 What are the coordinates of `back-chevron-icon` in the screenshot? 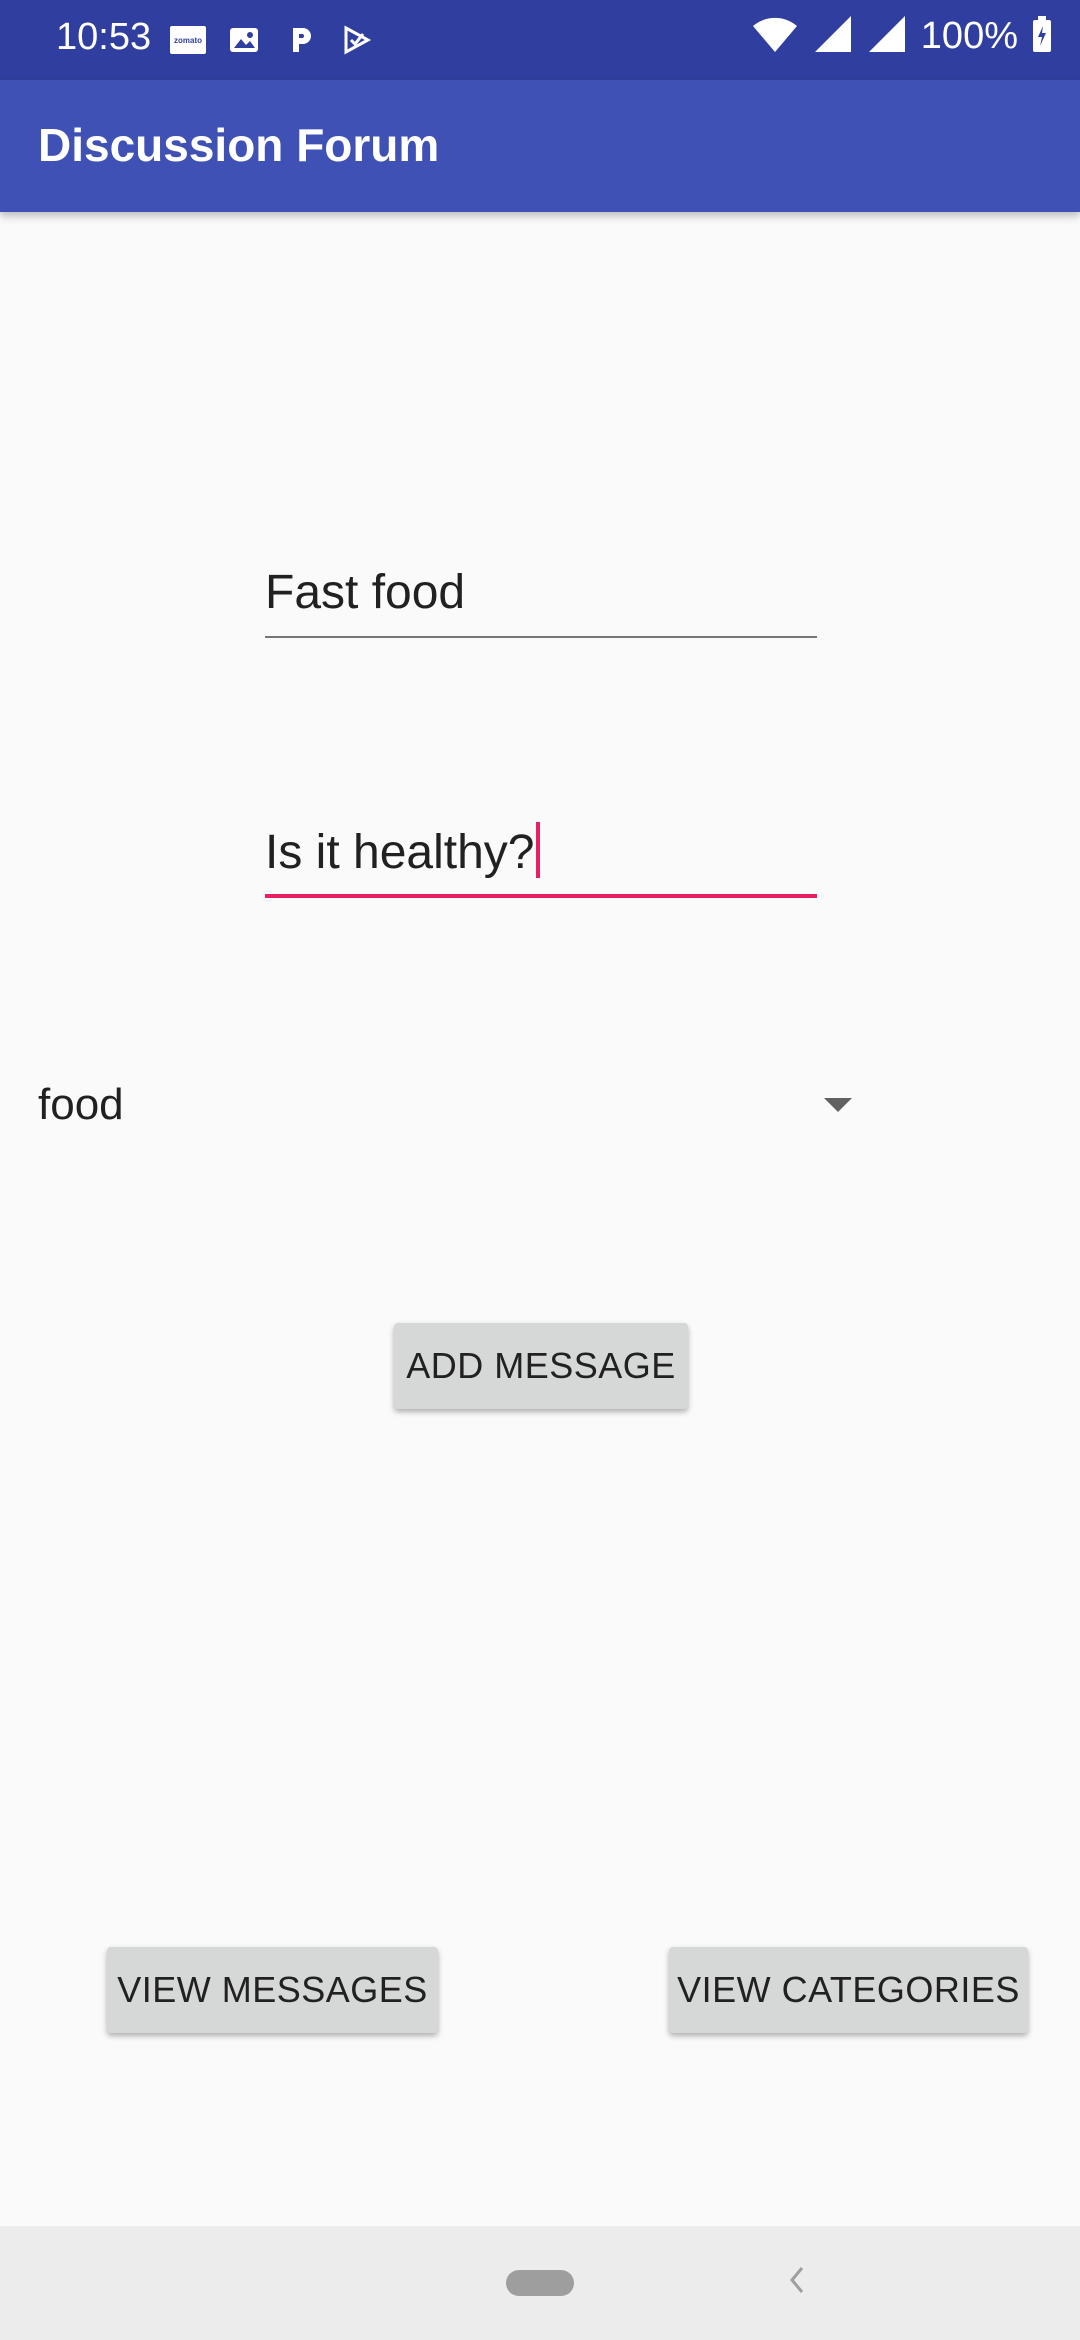 It's located at (796, 2282).